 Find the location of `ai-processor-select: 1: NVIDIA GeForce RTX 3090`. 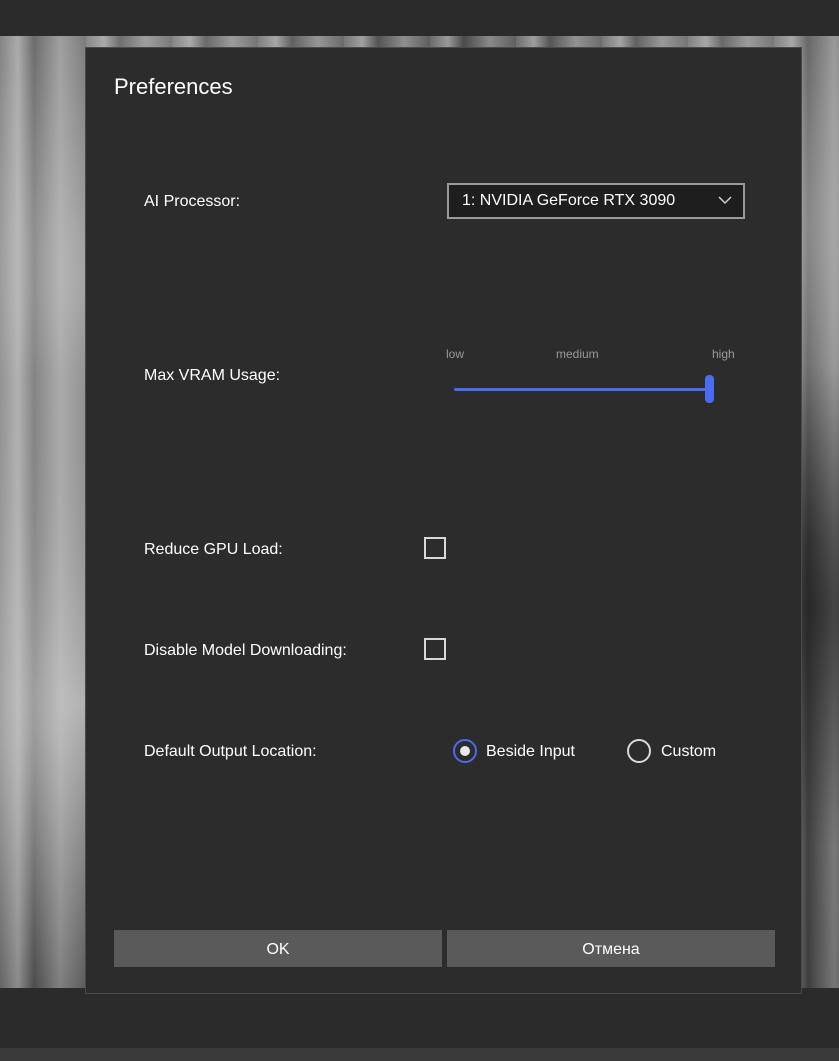

ai-processor-select: 1: NVIDIA GeForce RTX 3090 is located at coordinates (596, 201).